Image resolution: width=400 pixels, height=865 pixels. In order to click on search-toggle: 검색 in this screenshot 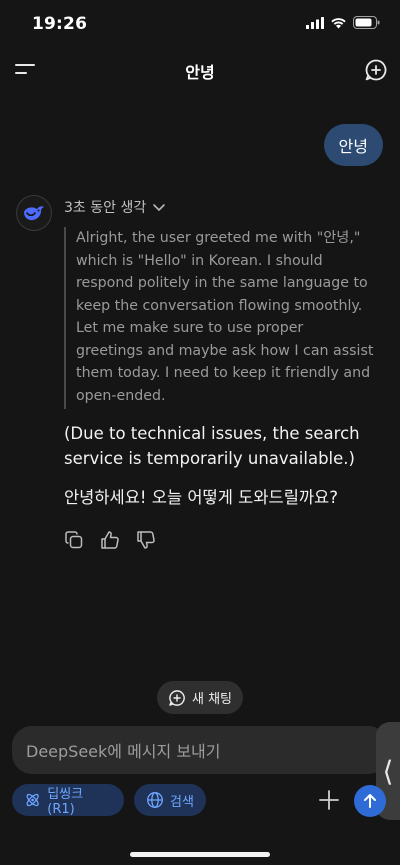, I will do `click(170, 800)`.